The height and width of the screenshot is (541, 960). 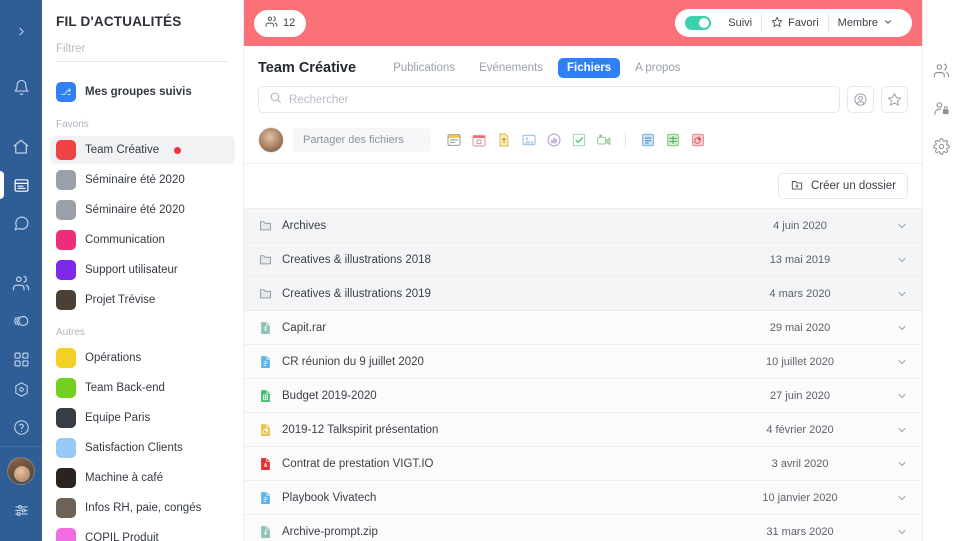 I want to click on sidebar-group-item: Infos RH, paie, congés, so click(x=142, y=508).